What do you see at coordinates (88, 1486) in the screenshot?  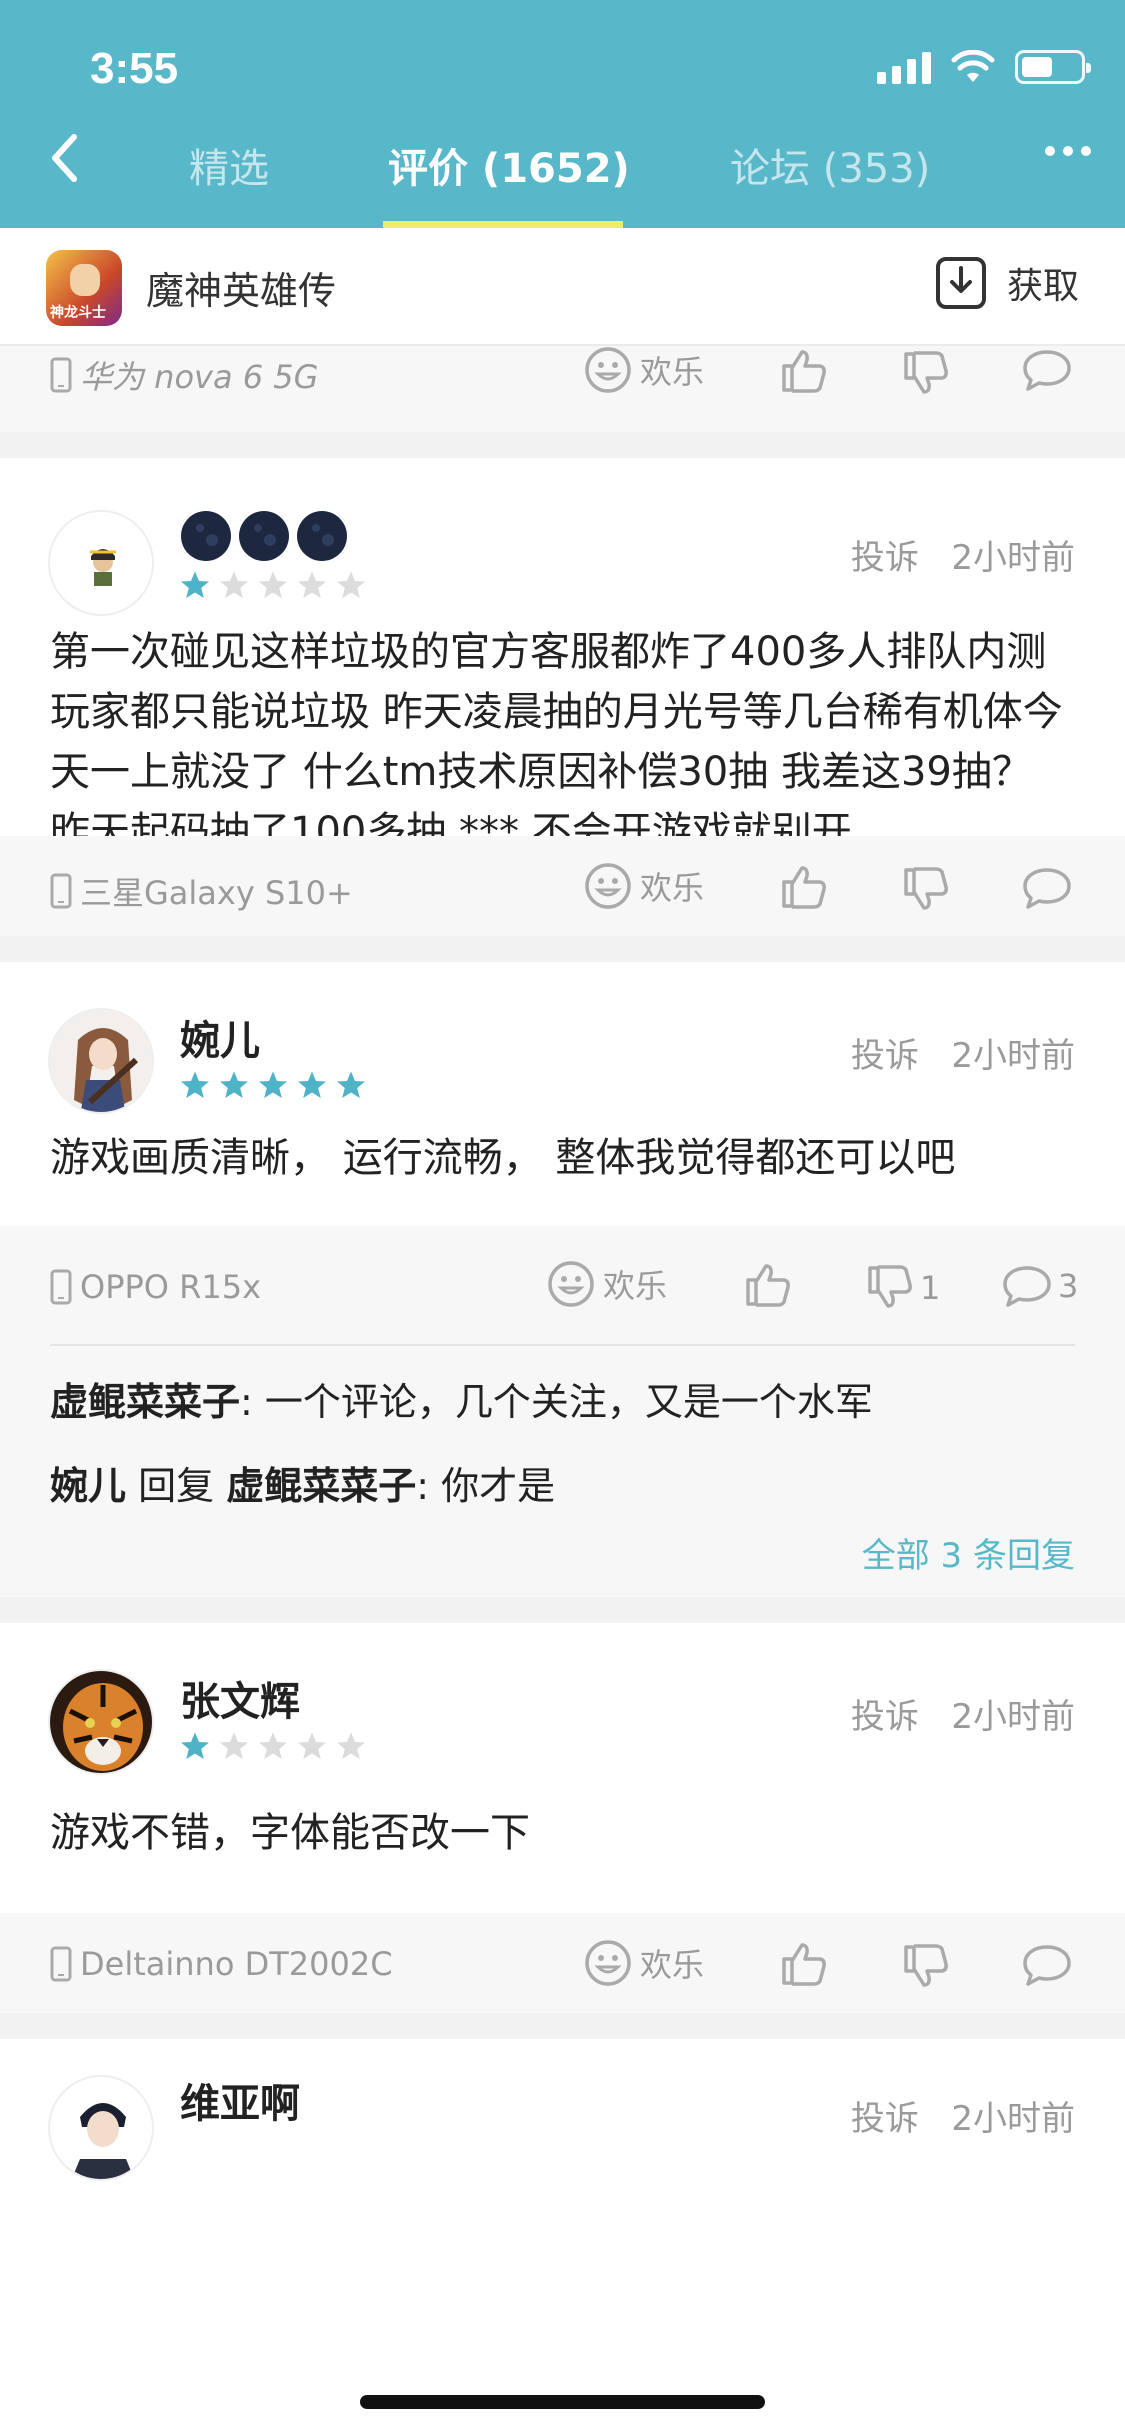 I see `reply-author: 婉儿` at bounding box center [88, 1486].